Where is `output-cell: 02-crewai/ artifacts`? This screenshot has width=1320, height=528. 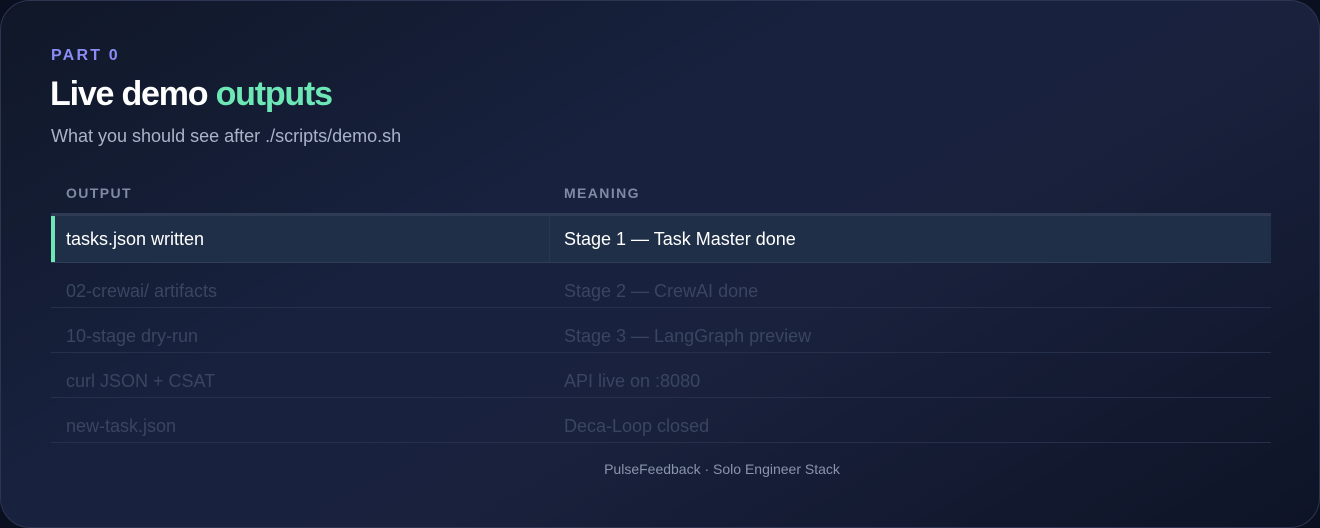
output-cell: 02-crewai/ artifacts is located at coordinates (142, 291).